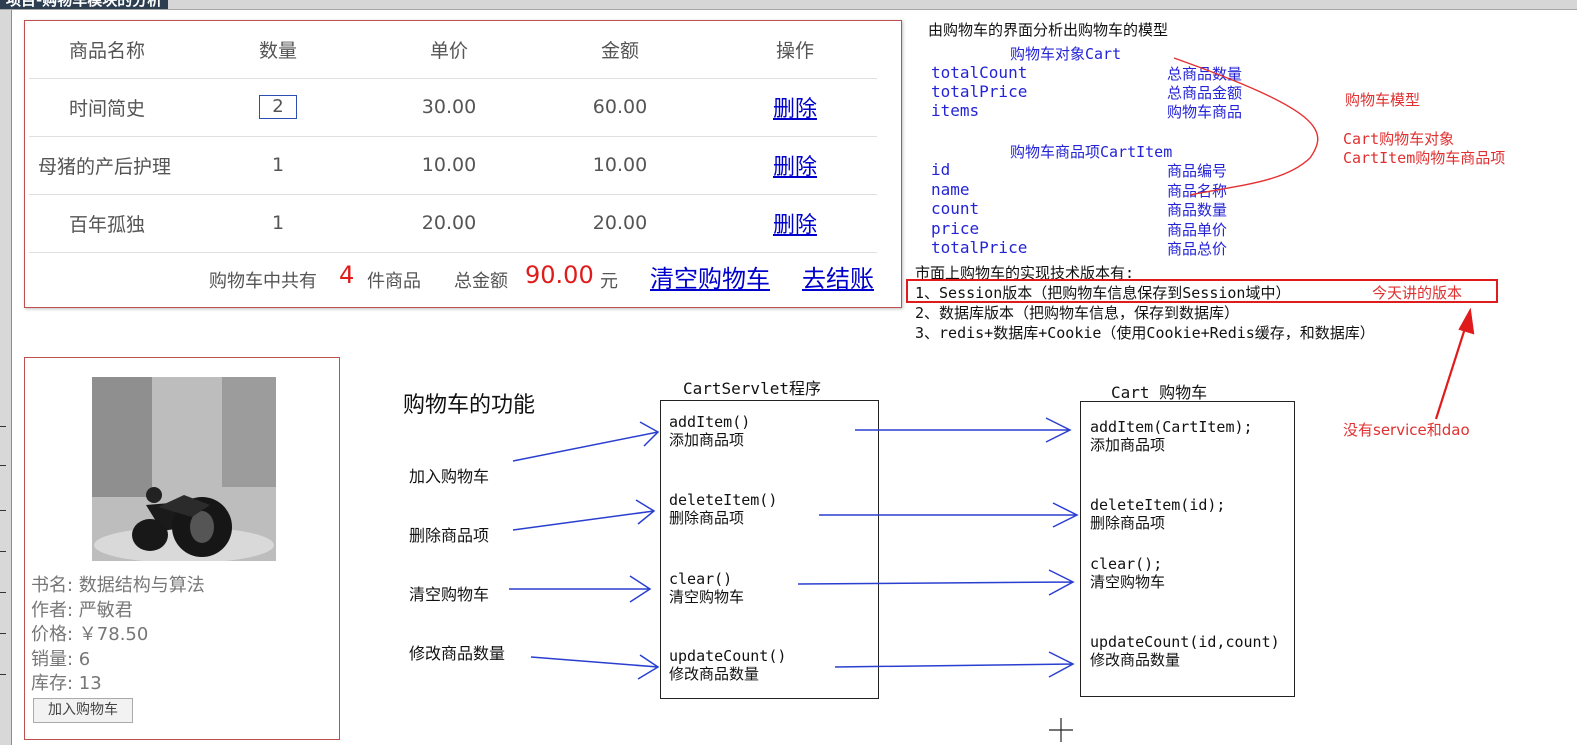 Image resolution: width=1577 pixels, height=745 pixels. What do you see at coordinates (963, 430) in the screenshot?
I see `arrow-additem` at bounding box center [963, 430].